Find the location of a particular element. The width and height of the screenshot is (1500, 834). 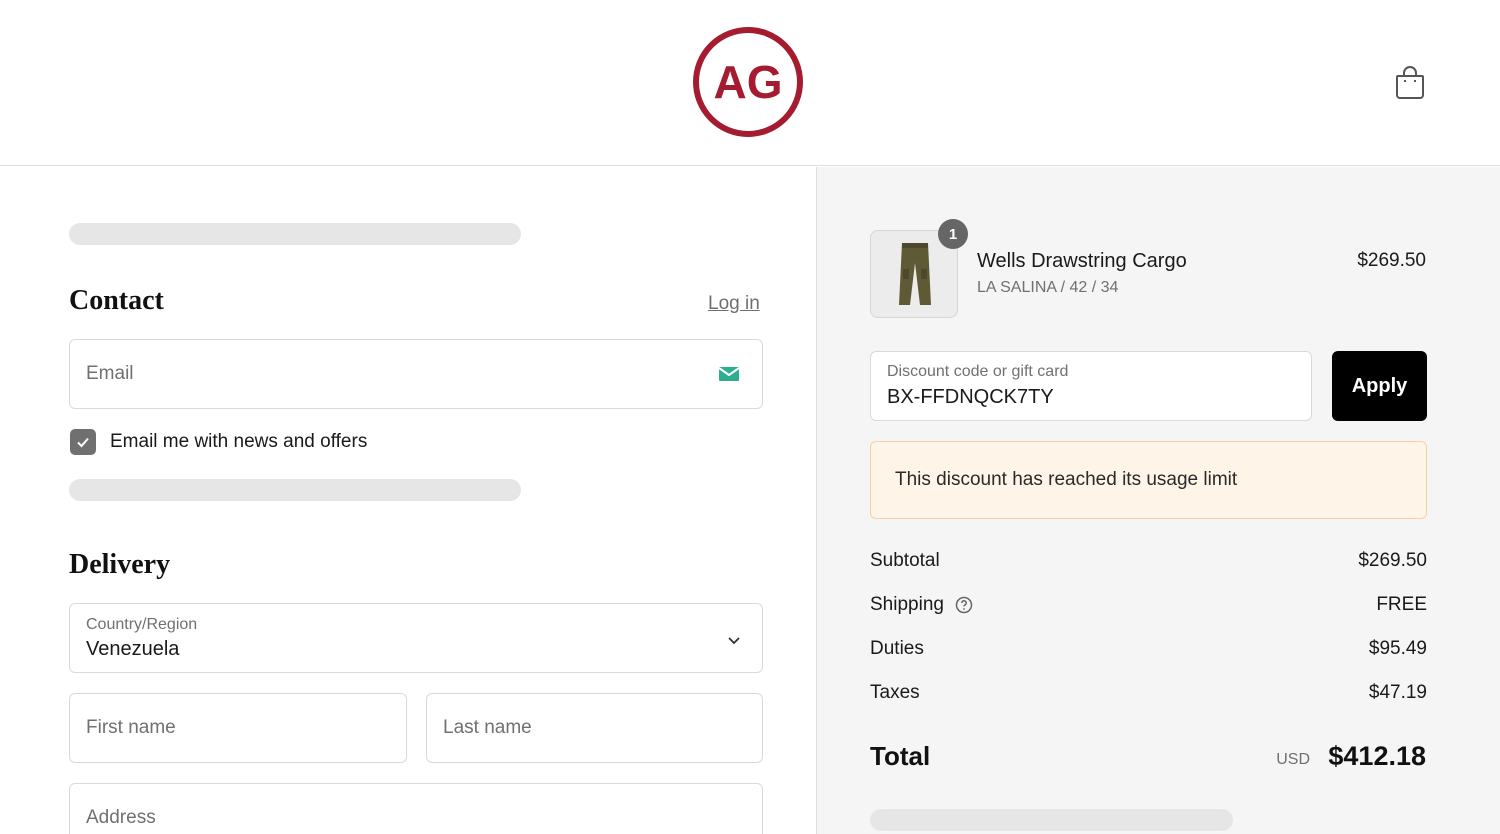

product-price: $269.50 is located at coordinates (1391, 260).